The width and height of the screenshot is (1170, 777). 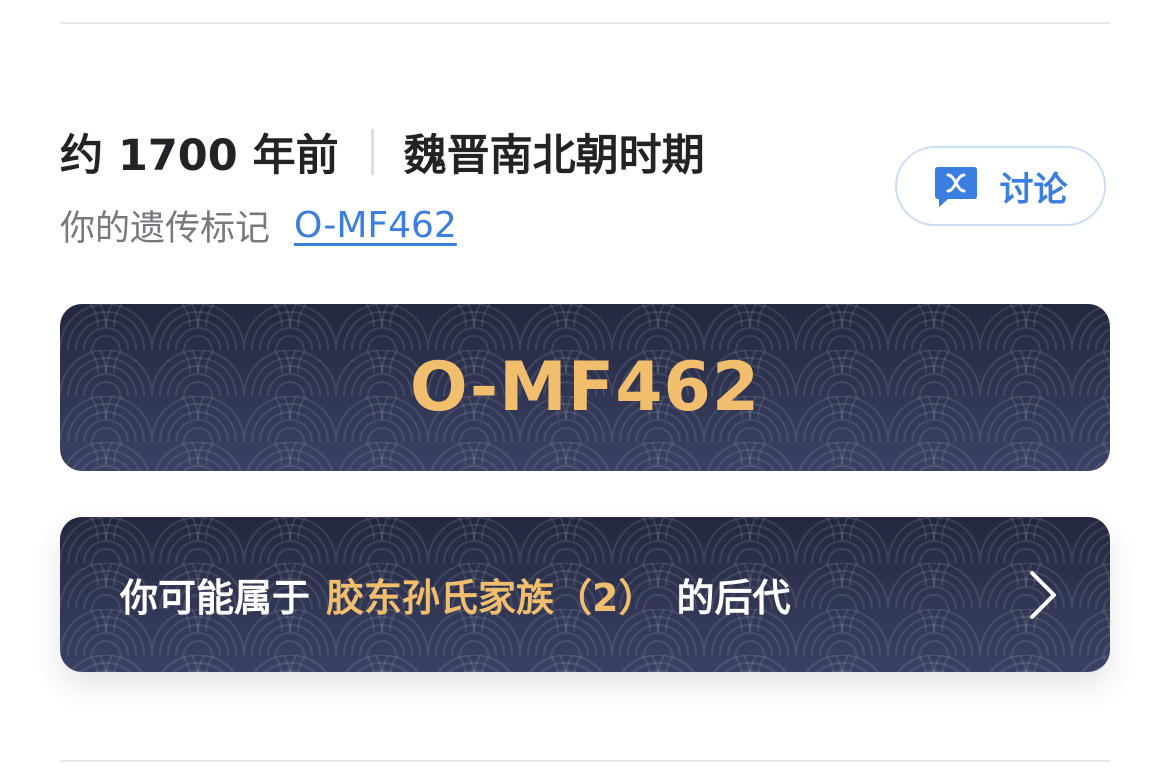 What do you see at coordinates (372, 152) in the screenshot?
I see `era-separator` at bounding box center [372, 152].